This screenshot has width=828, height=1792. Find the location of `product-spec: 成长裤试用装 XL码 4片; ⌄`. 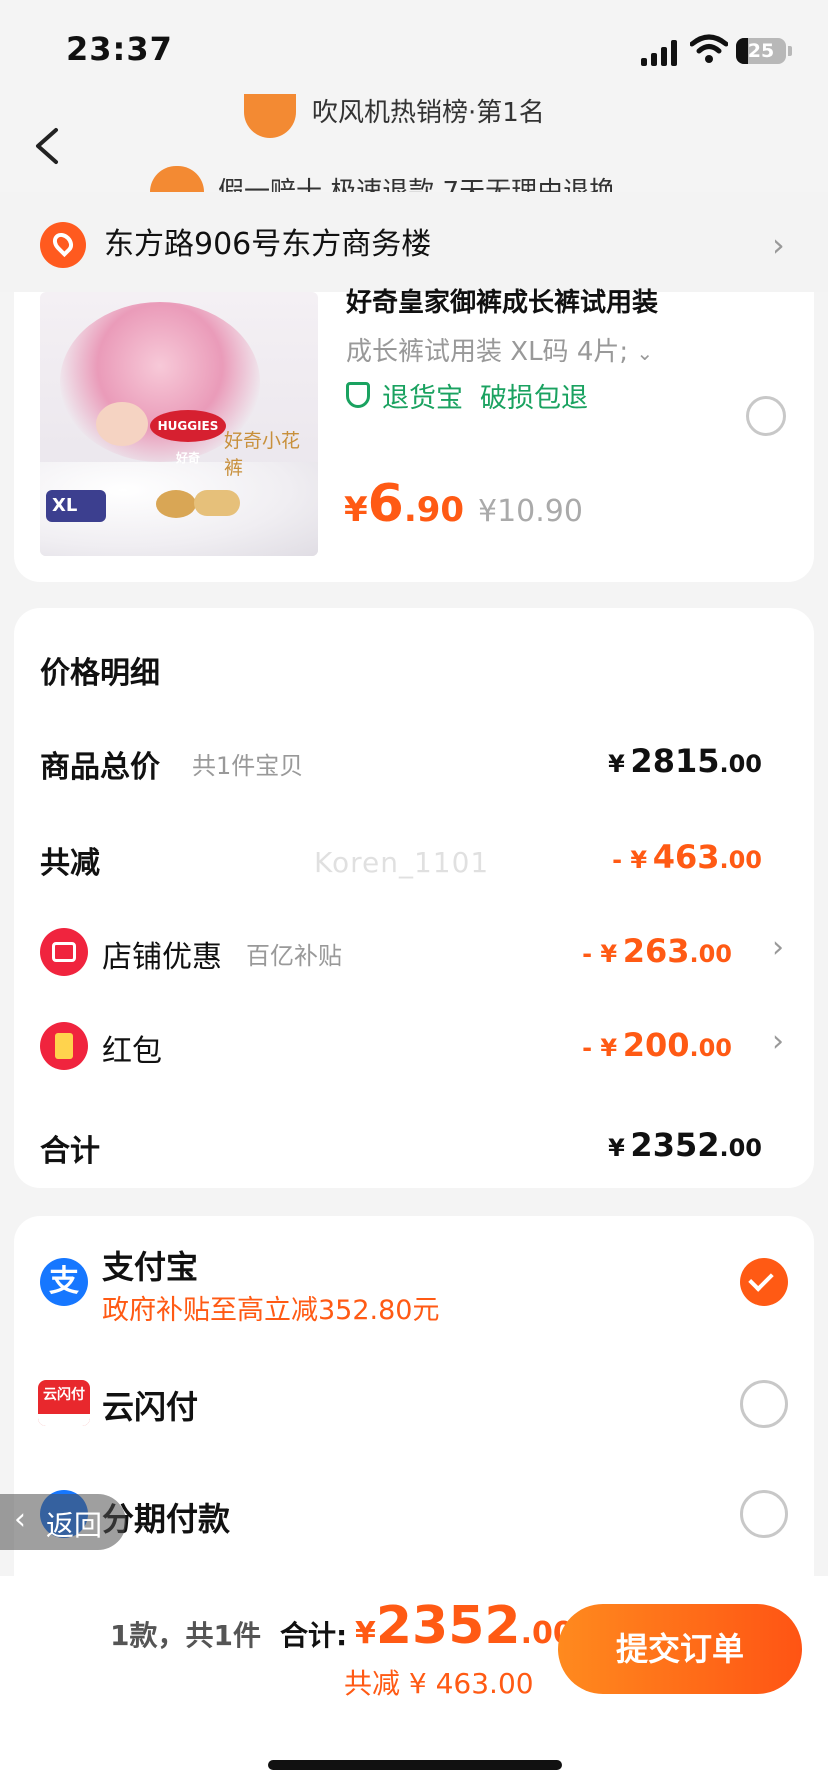

product-spec: 成长裤试用装 XL码 4片; ⌄ is located at coordinates (499, 349).